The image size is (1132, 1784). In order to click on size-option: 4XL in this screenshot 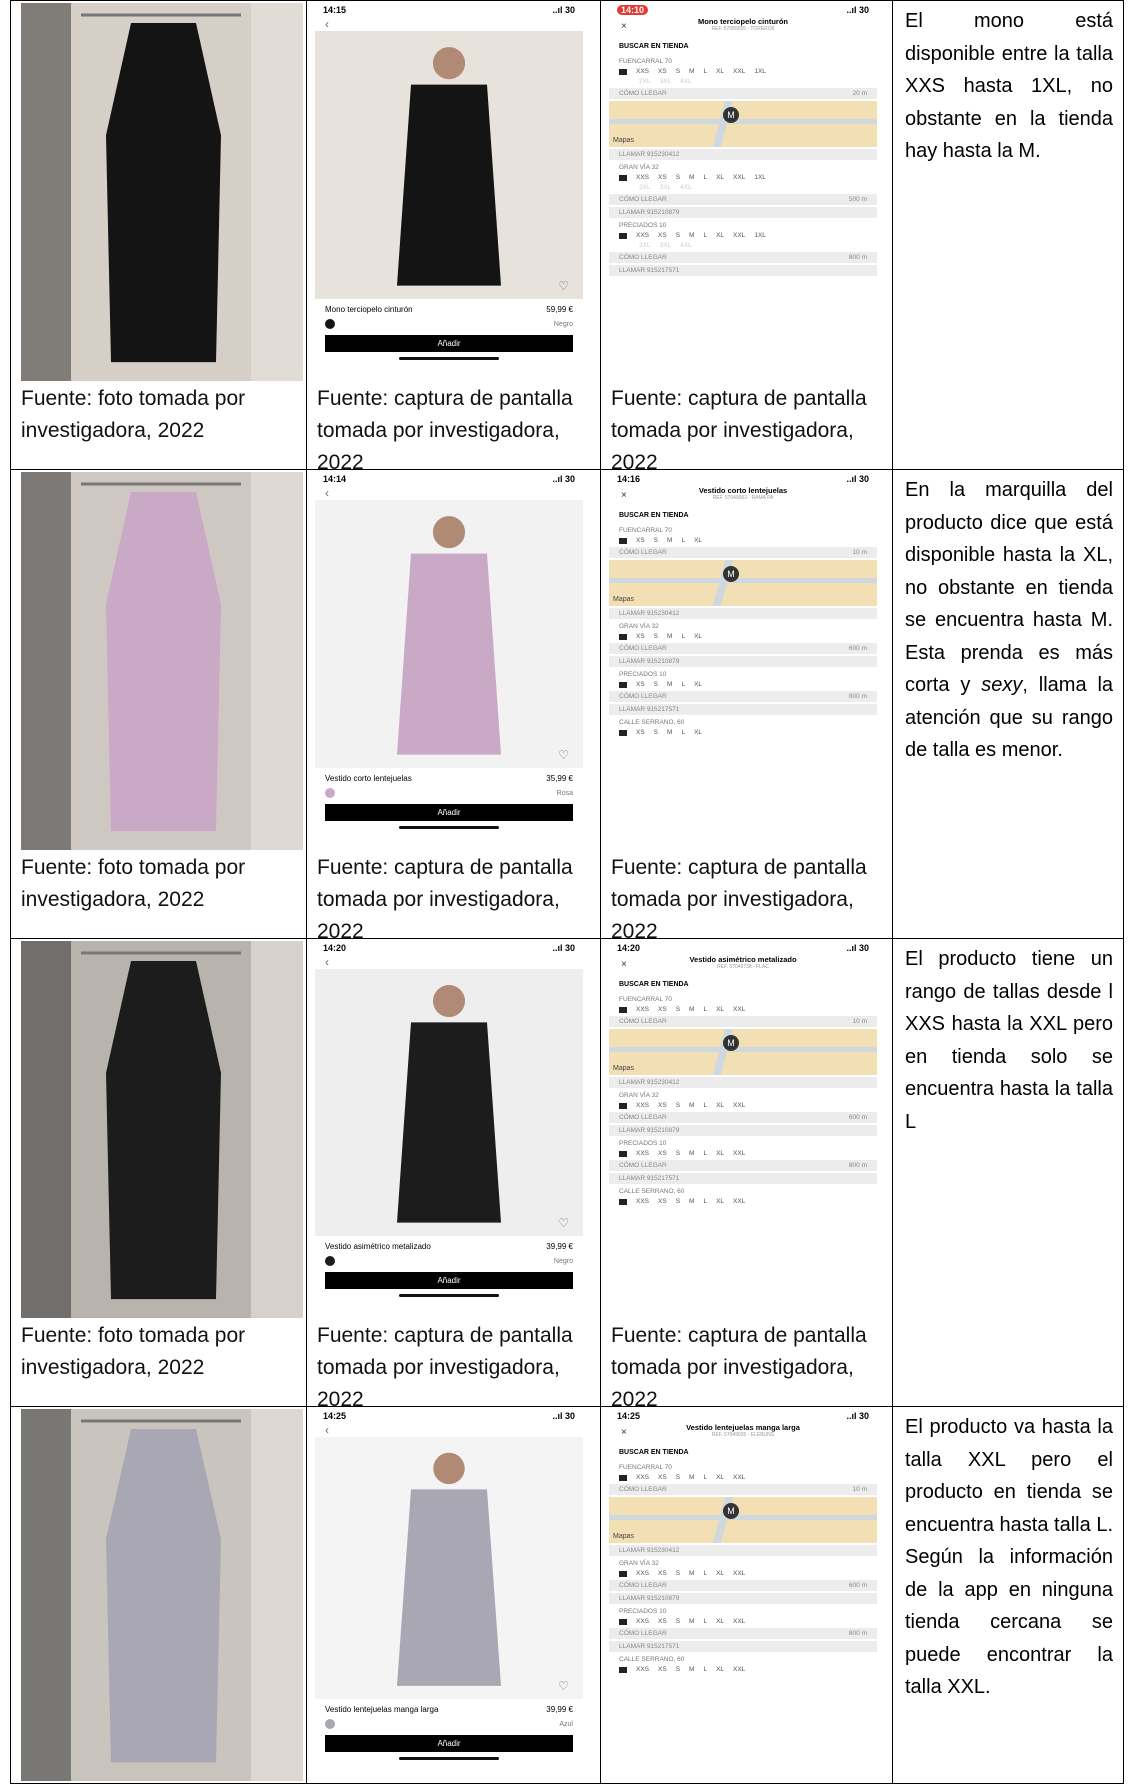, I will do `click(686, 81)`.